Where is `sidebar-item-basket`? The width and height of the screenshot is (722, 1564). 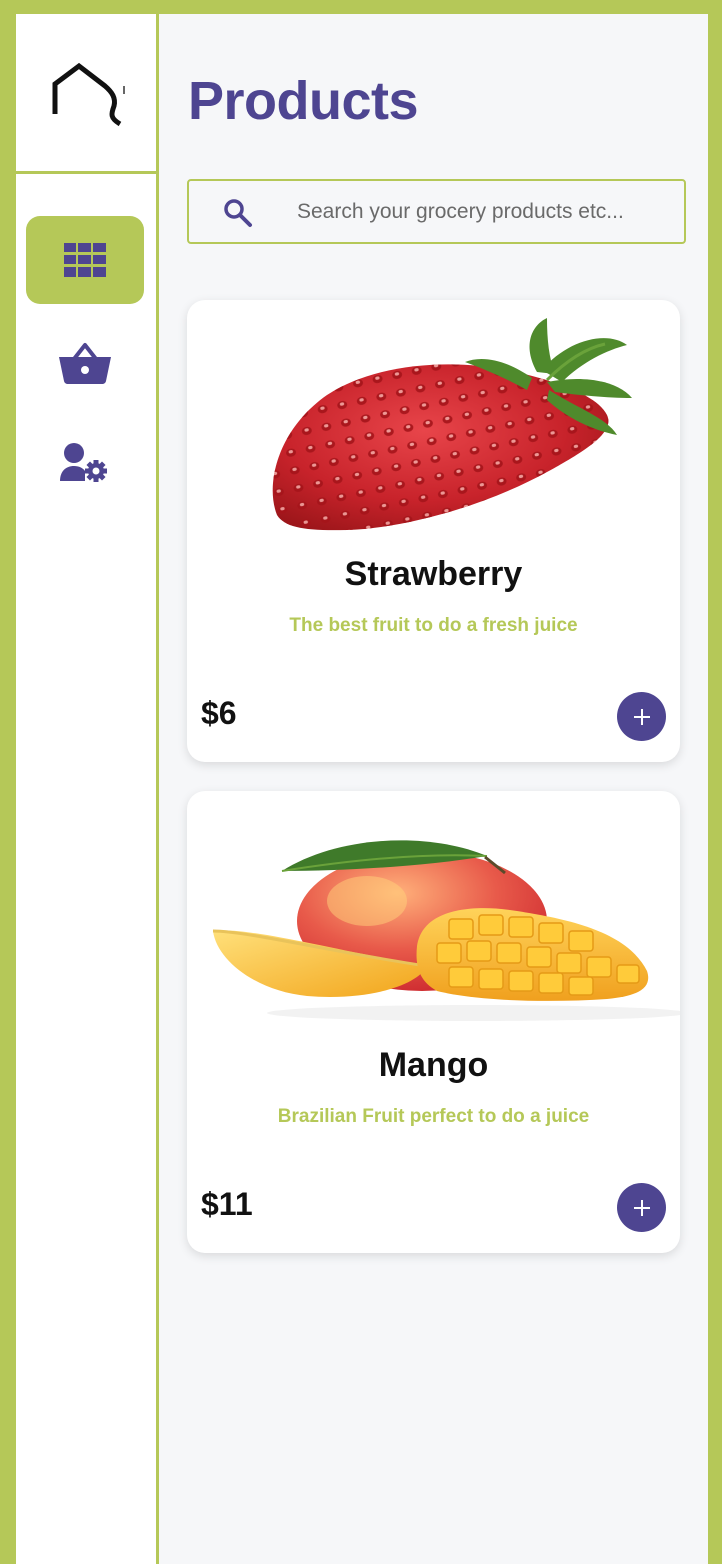
sidebar-item-basket is located at coordinates (85, 363).